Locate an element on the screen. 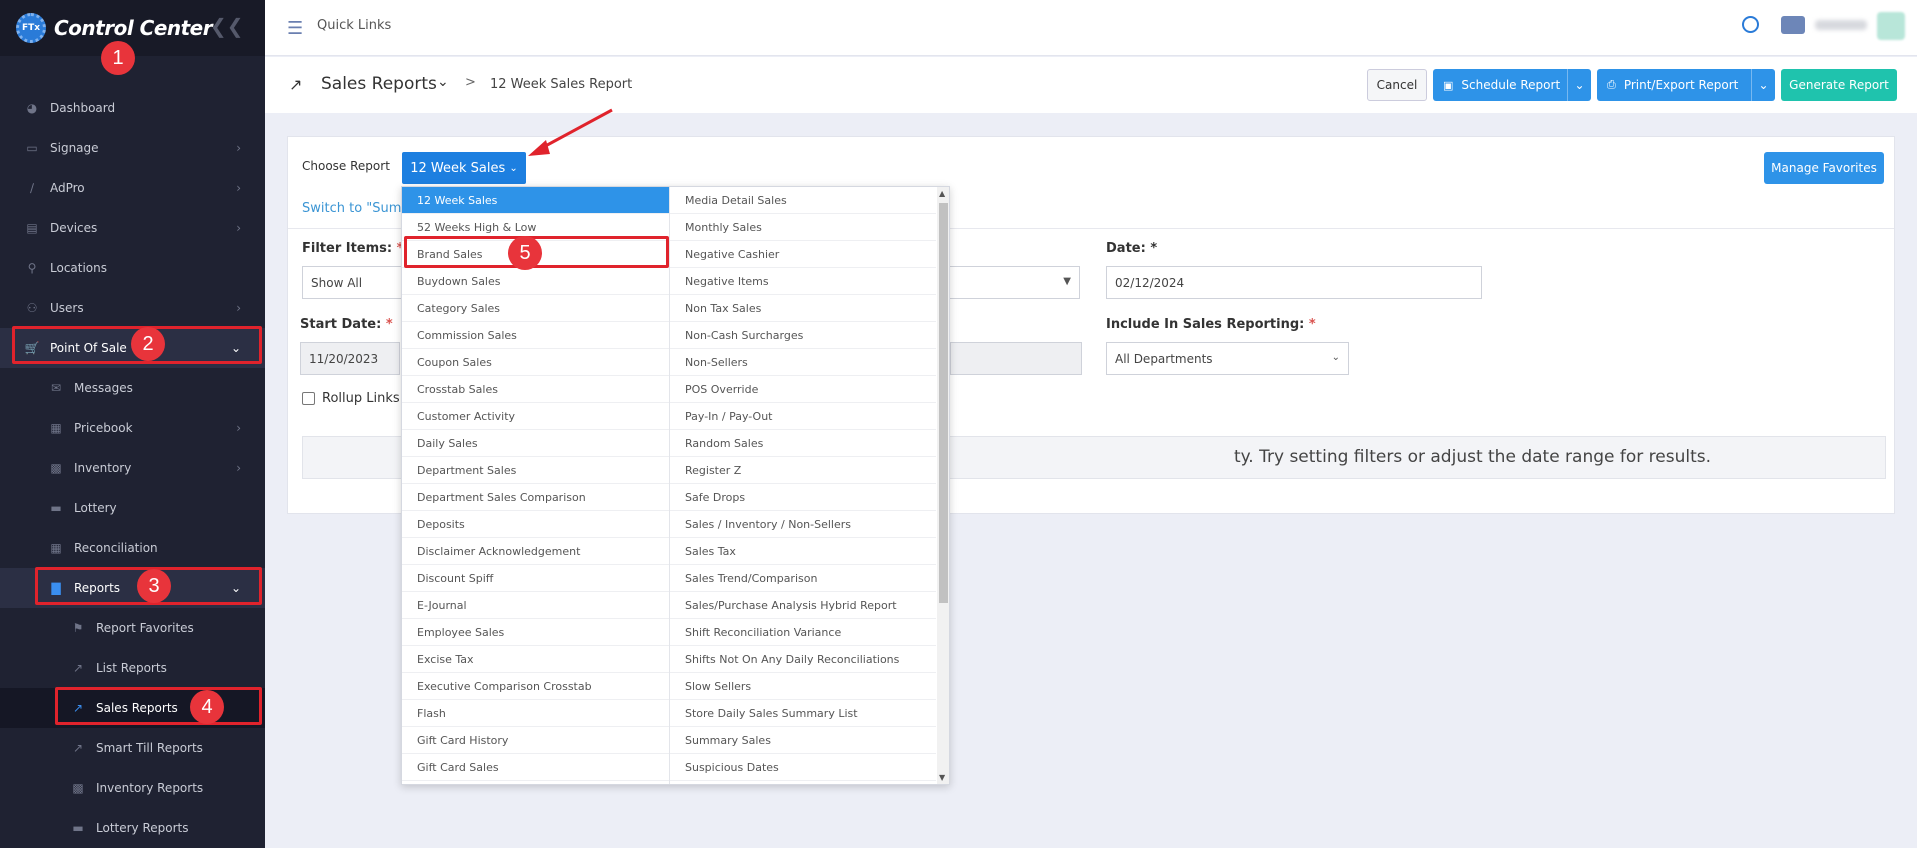  report-option: 12 Week Sales is located at coordinates (535, 200).